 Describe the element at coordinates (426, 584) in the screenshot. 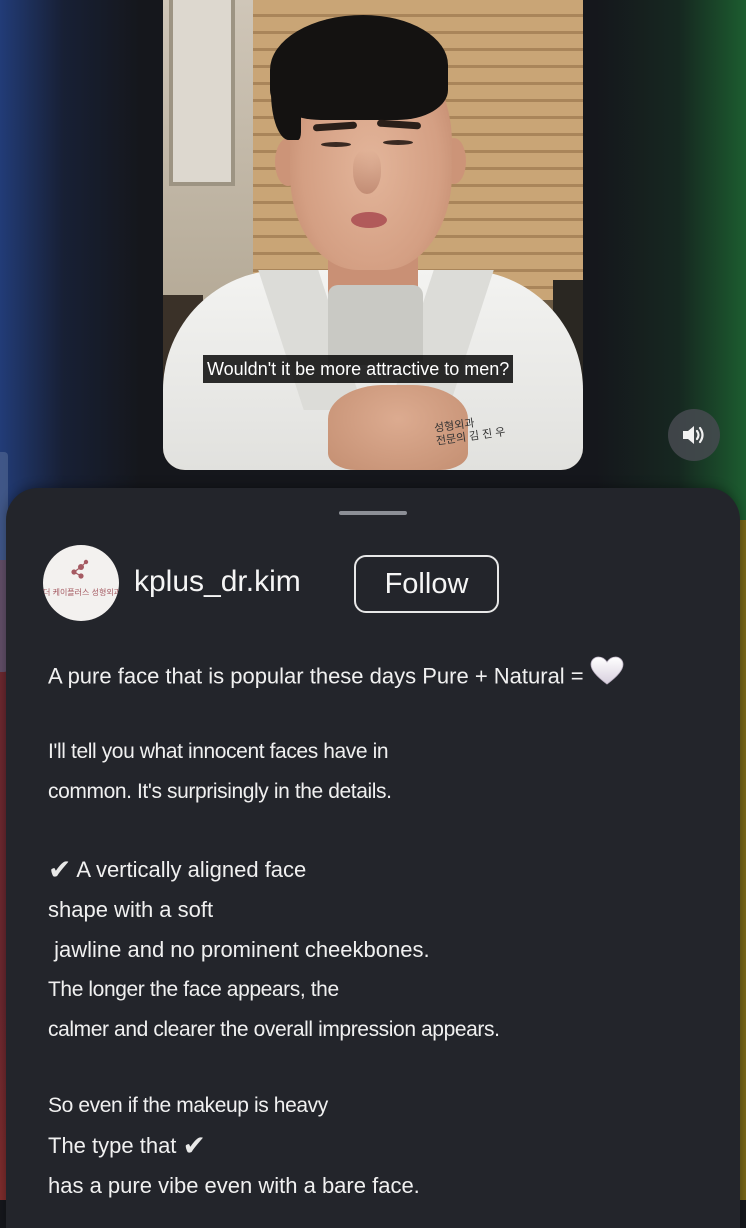

I see `follow-button: Follow` at that location.